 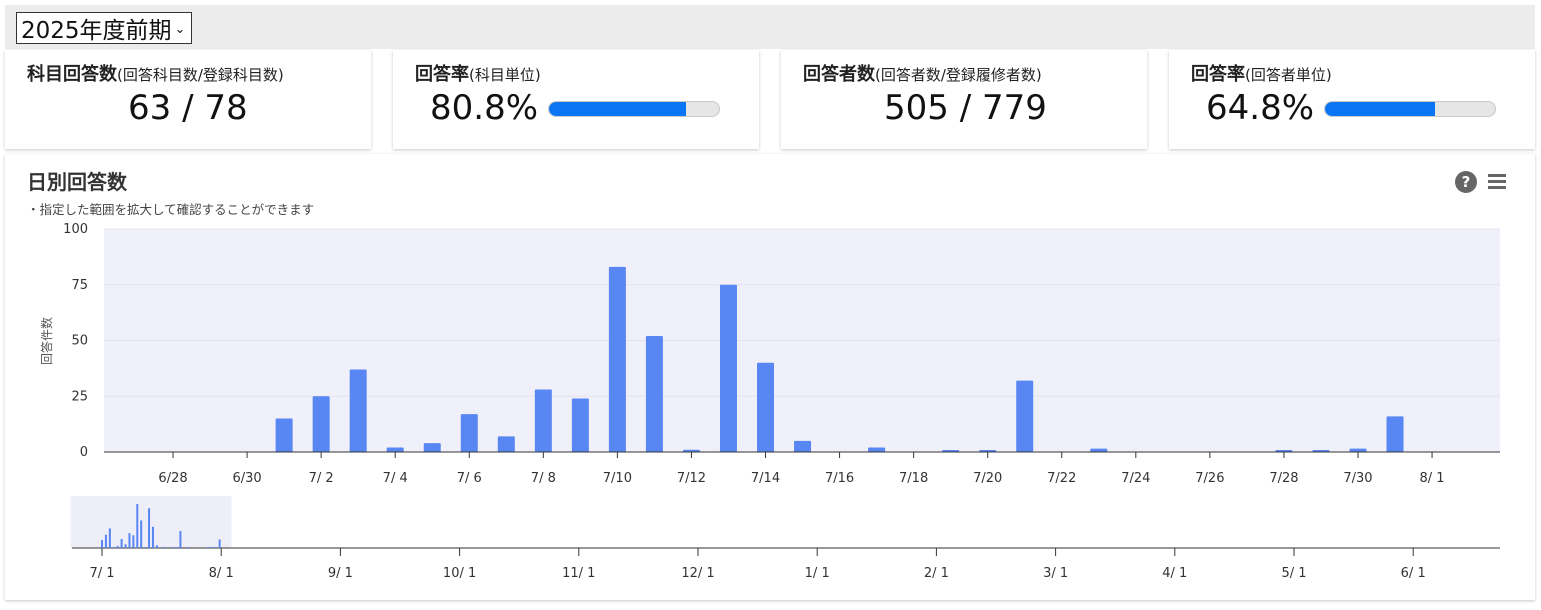 What do you see at coordinates (1055, 573) in the screenshot?
I see `navigator-tick-label: 3/ 1` at bounding box center [1055, 573].